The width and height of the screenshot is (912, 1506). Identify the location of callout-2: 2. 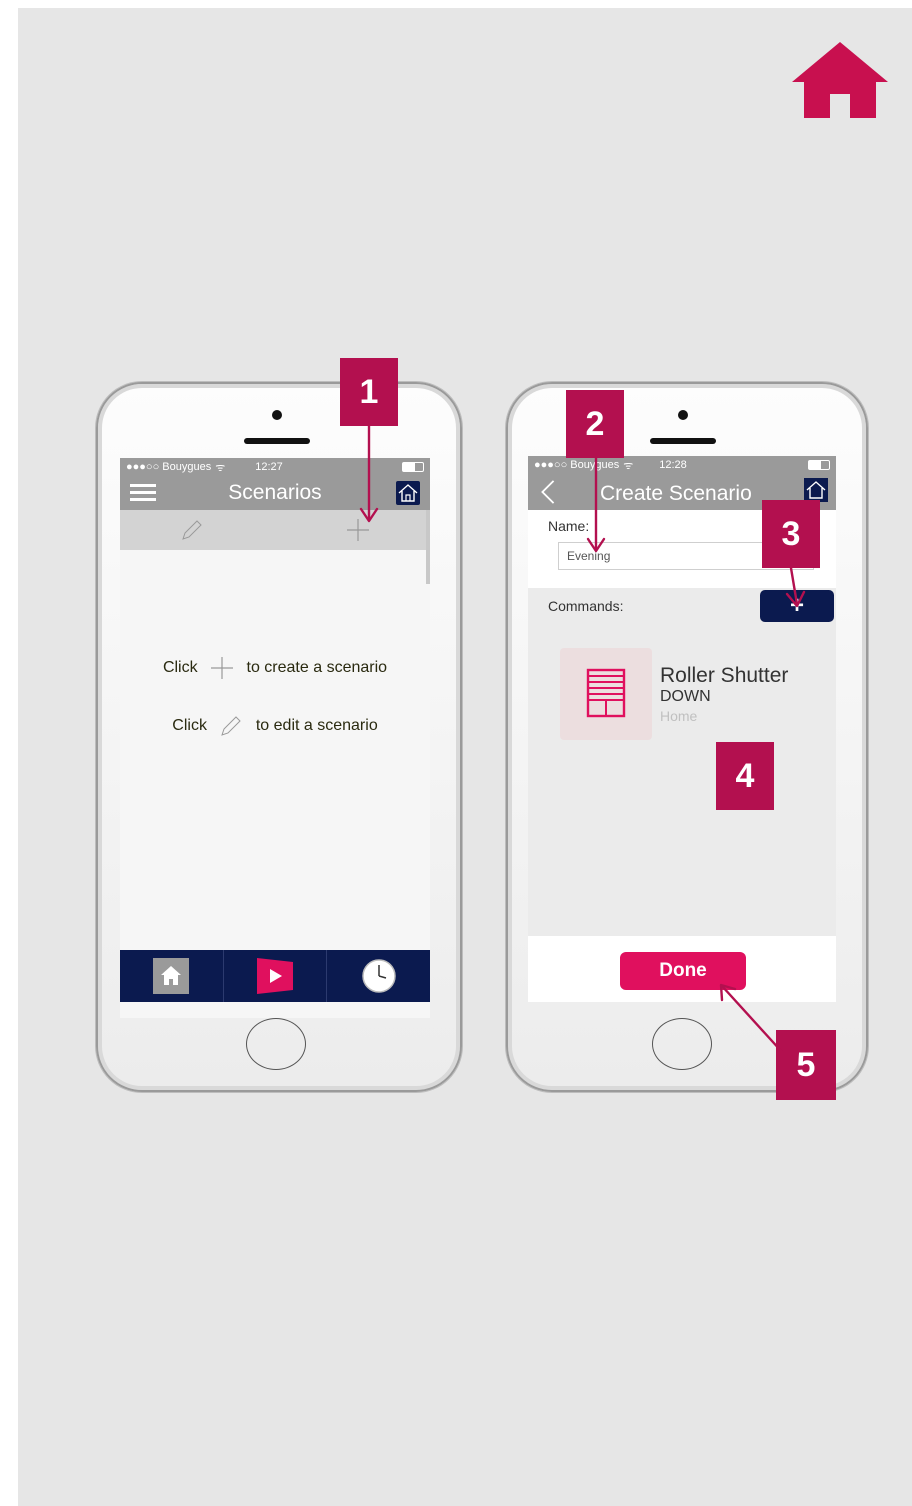
(595, 424).